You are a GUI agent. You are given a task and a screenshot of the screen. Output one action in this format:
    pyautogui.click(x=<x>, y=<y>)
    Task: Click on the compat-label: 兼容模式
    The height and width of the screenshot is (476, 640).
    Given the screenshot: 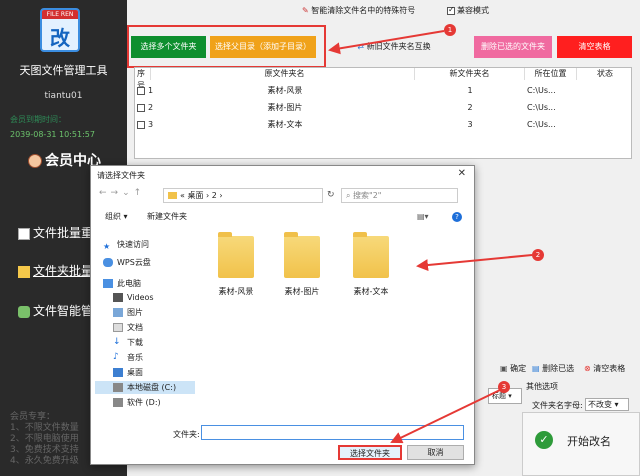 What is the action you would take?
    pyautogui.click(x=473, y=10)
    